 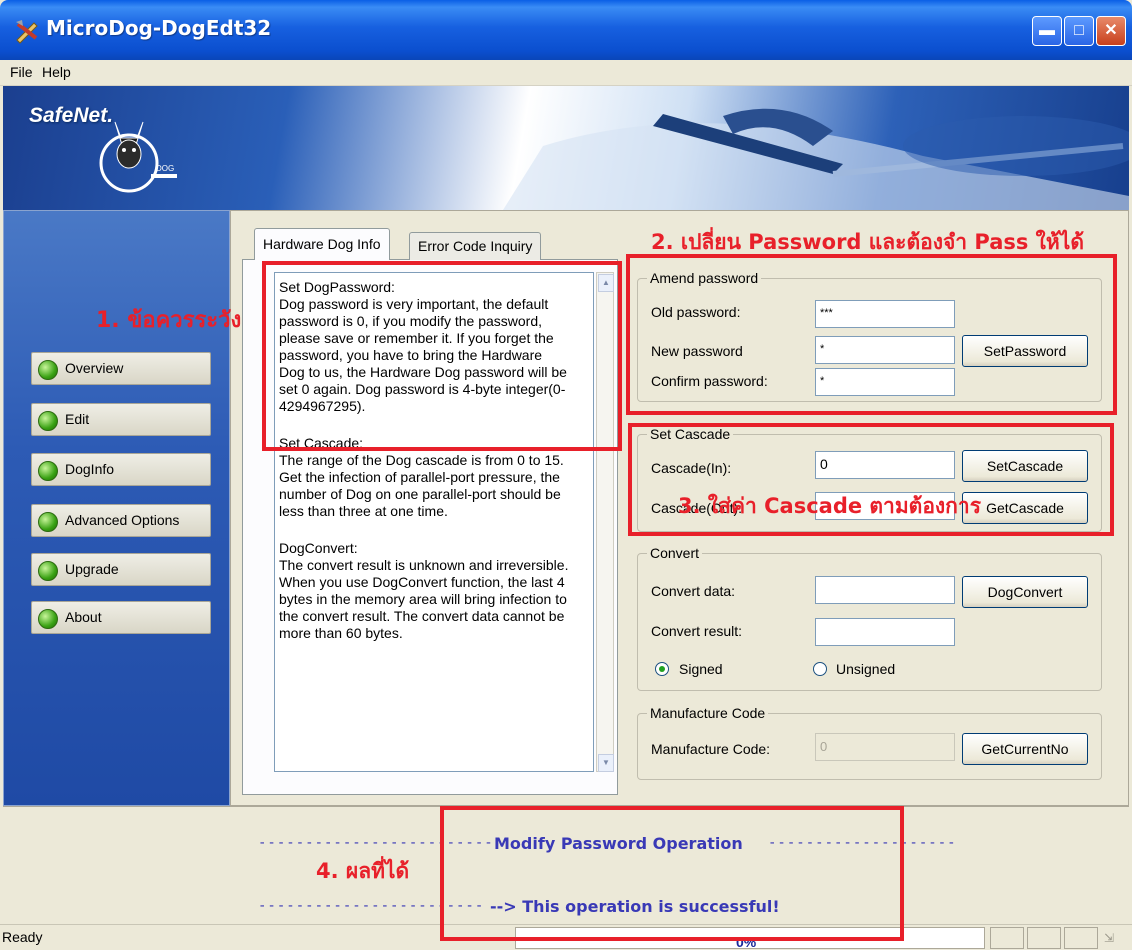 I want to click on sidebar-item-label: About, so click(x=83, y=617).